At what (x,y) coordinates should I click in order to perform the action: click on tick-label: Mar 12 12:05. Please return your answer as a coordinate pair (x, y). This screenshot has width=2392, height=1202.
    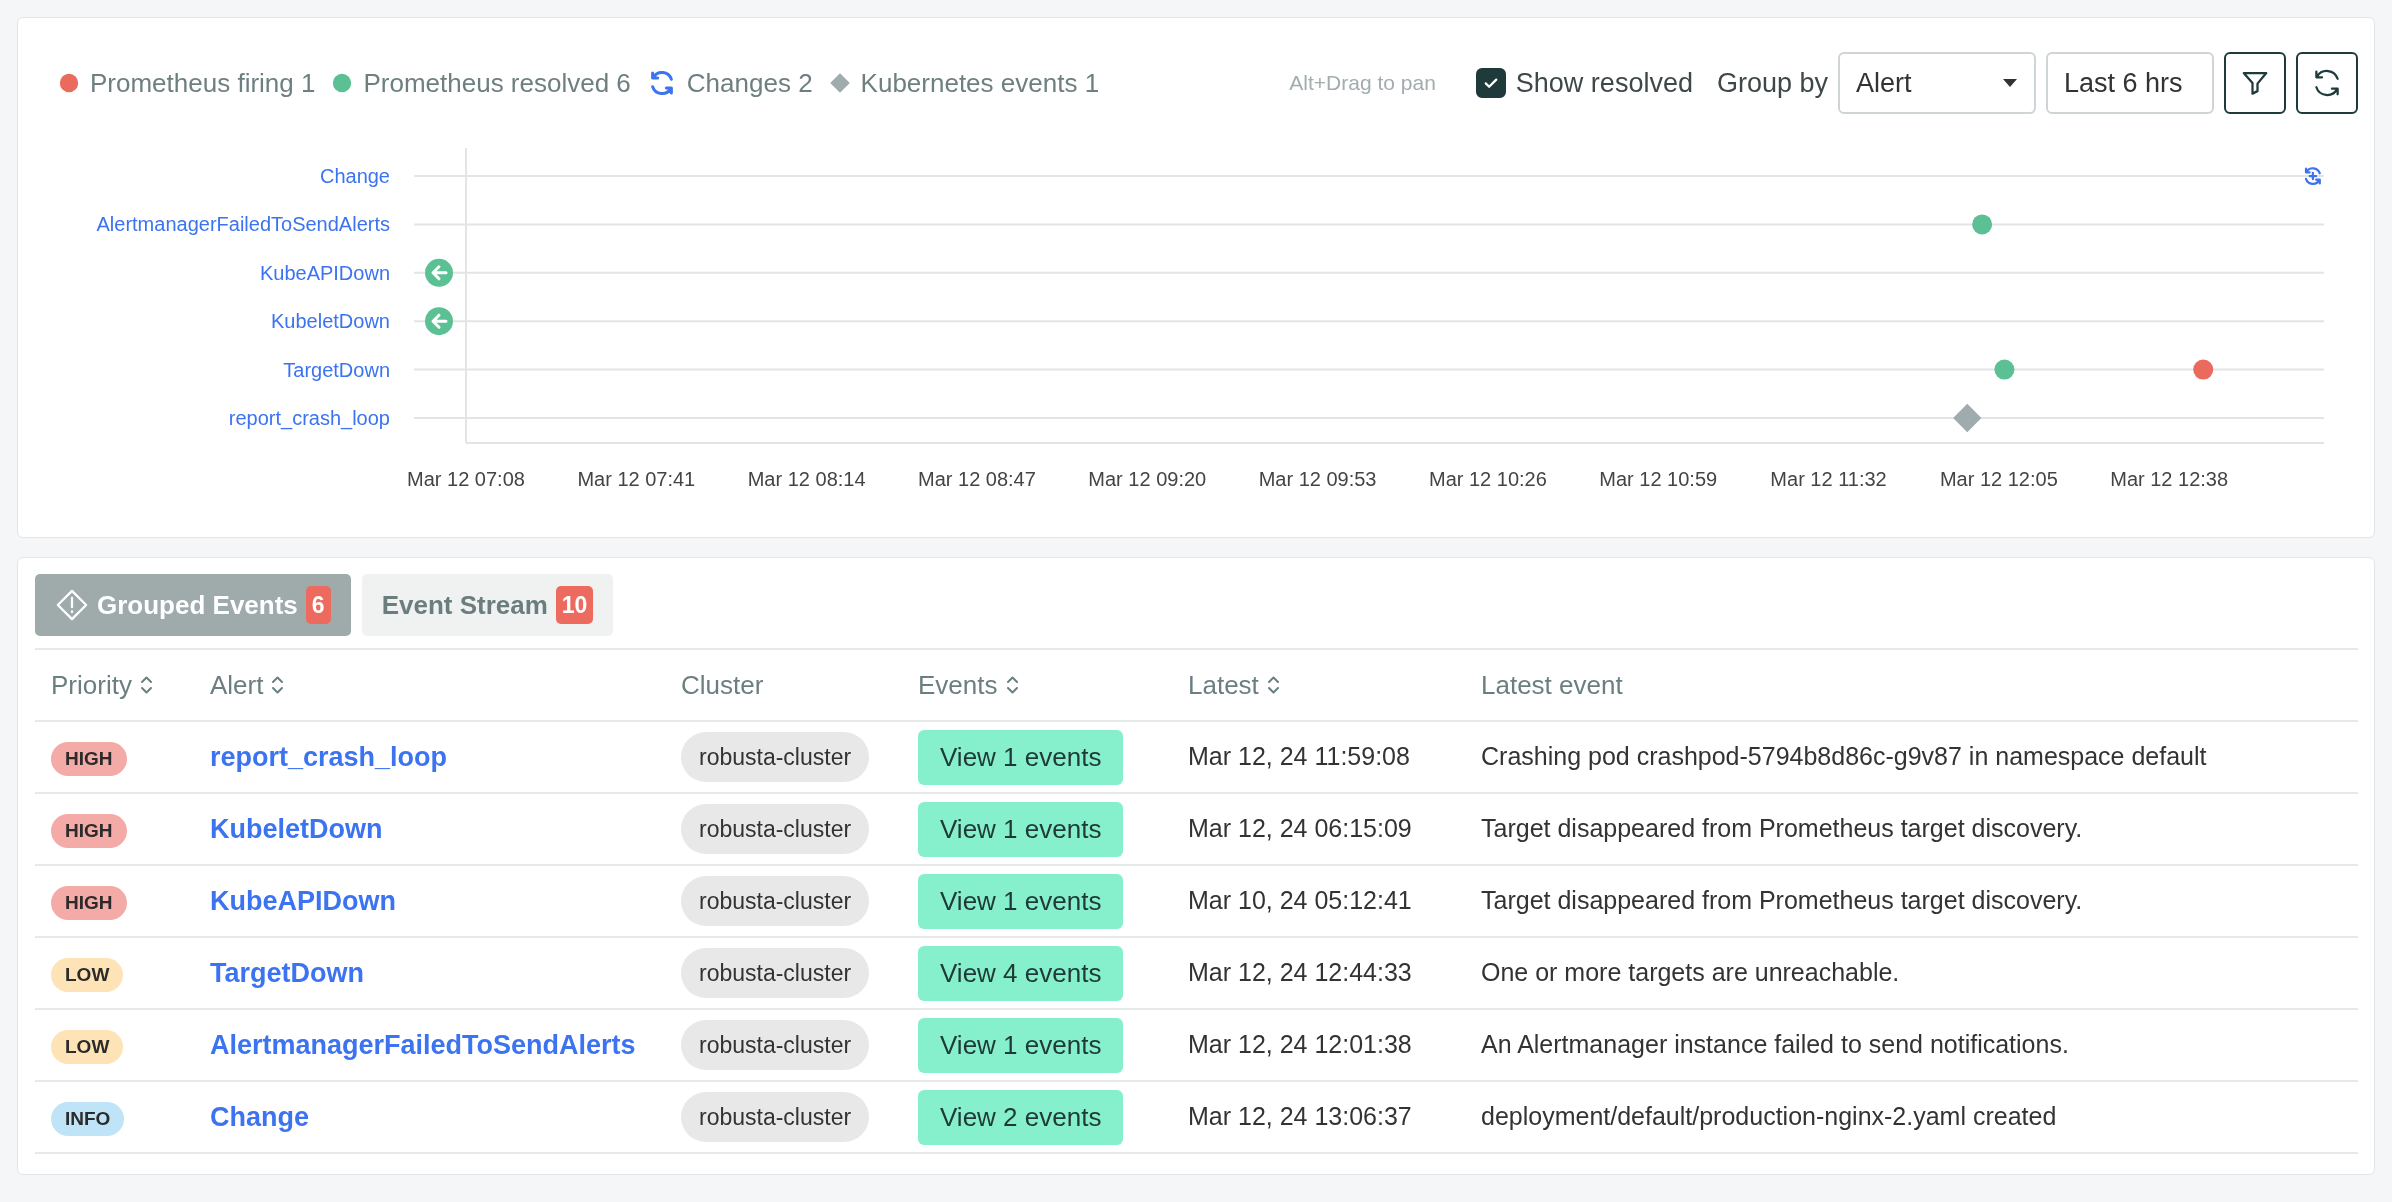
    Looking at the image, I should click on (1998, 479).